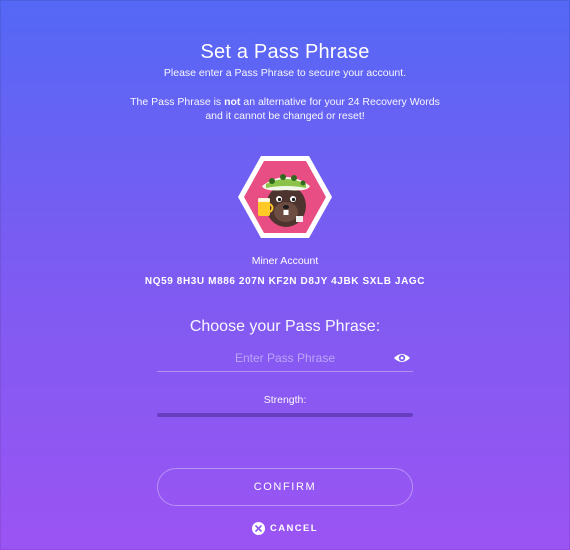 The image size is (570, 550). What do you see at coordinates (285, 415) in the screenshot?
I see `strength-meter` at bounding box center [285, 415].